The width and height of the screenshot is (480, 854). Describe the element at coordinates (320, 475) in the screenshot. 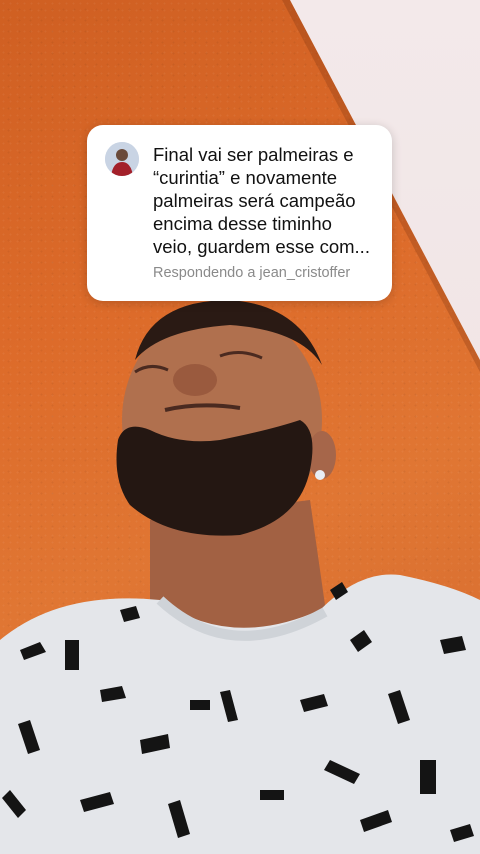

I see `earring` at that location.